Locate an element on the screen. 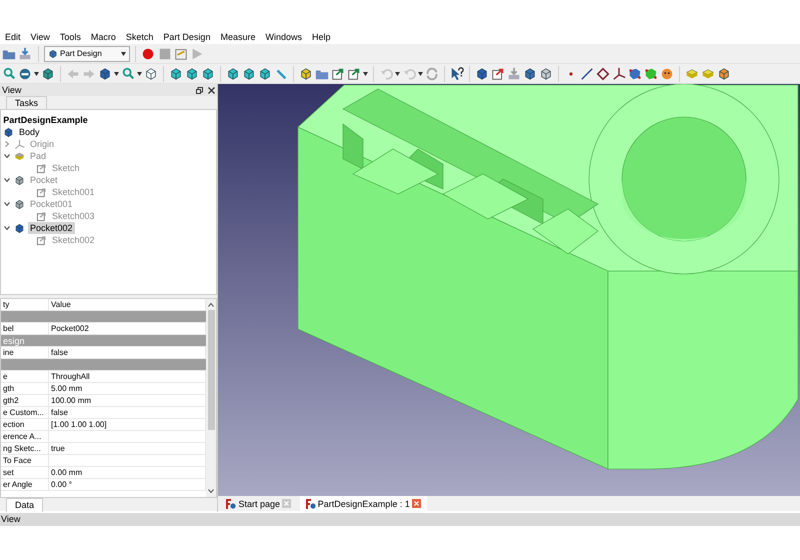  scrollbar is located at coordinates (211, 398).